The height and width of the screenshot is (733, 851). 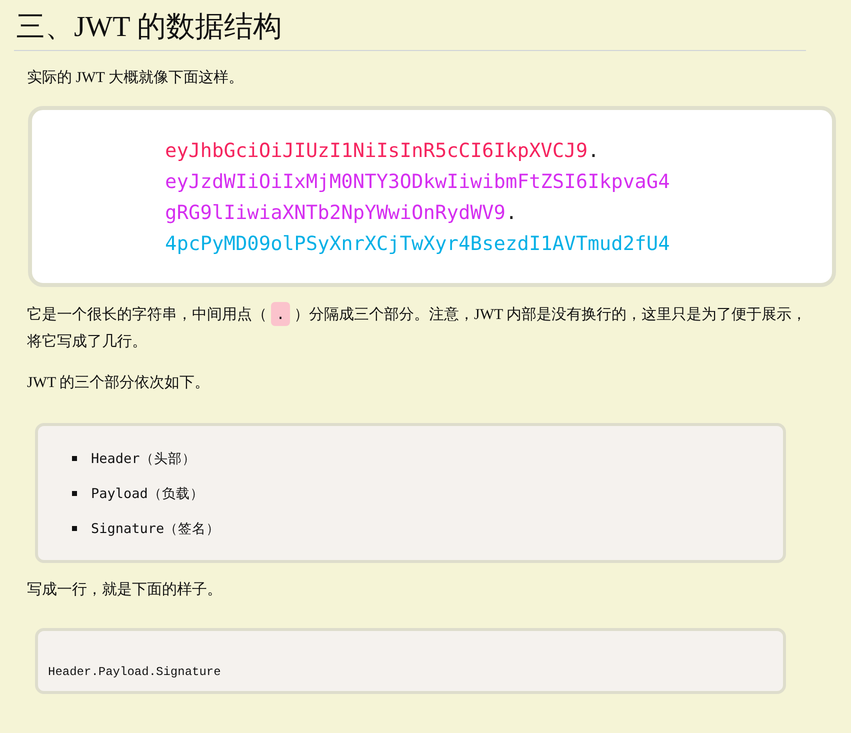 I want to click on paragraph: 实际的 JWT 大概就像下面这样。, so click(x=135, y=78).